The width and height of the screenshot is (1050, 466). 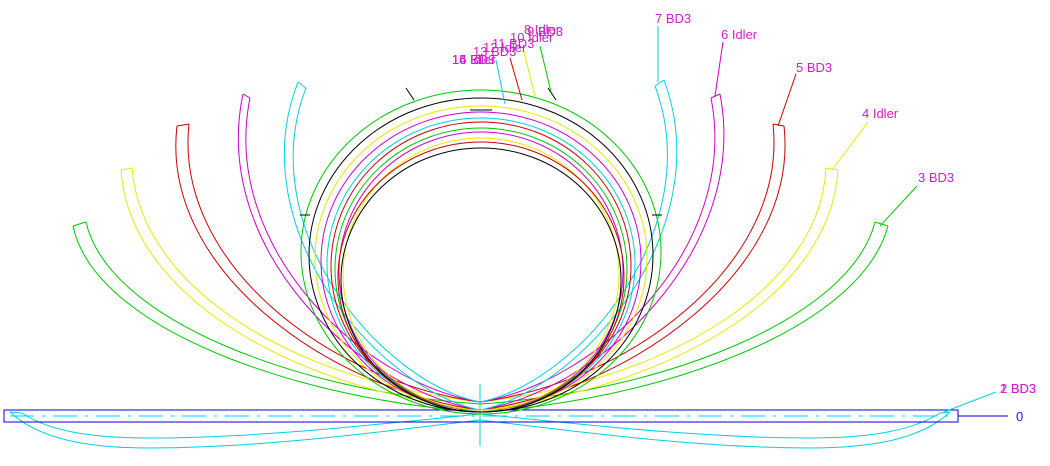 I want to click on label-4-idler: 4 Idler, so click(x=880, y=113).